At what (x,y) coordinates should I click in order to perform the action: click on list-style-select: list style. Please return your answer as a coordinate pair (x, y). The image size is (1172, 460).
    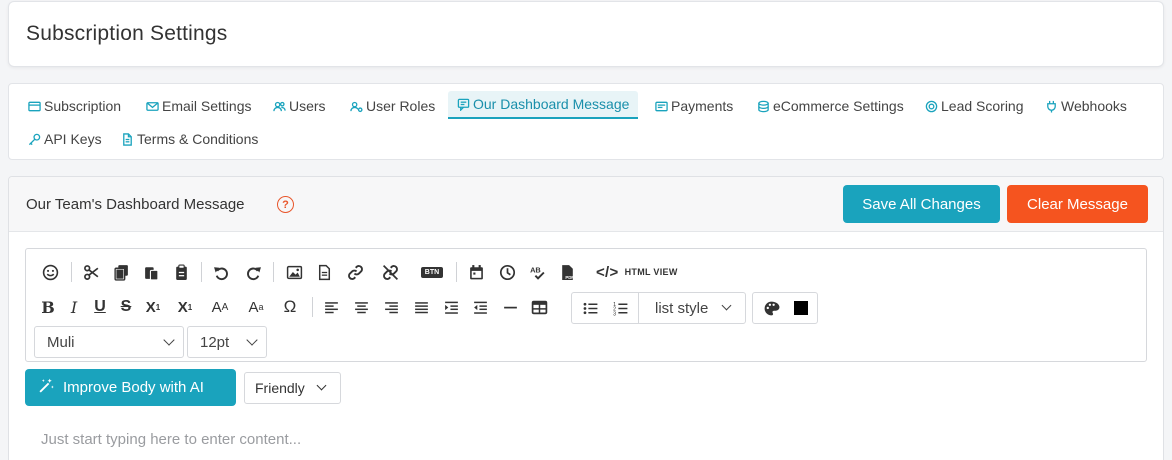
    Looking at the image, I should click on (690, 308).